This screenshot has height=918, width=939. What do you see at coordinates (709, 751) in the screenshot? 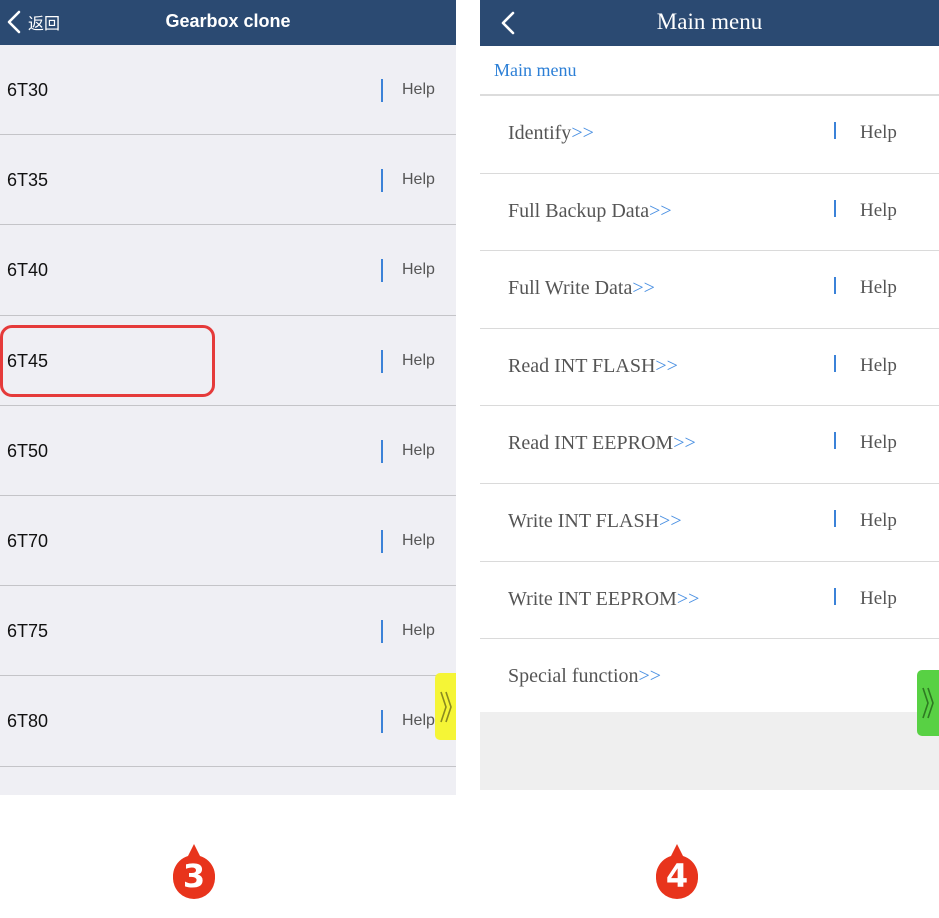
I see `empty-area` at bounding box center [709, 751].